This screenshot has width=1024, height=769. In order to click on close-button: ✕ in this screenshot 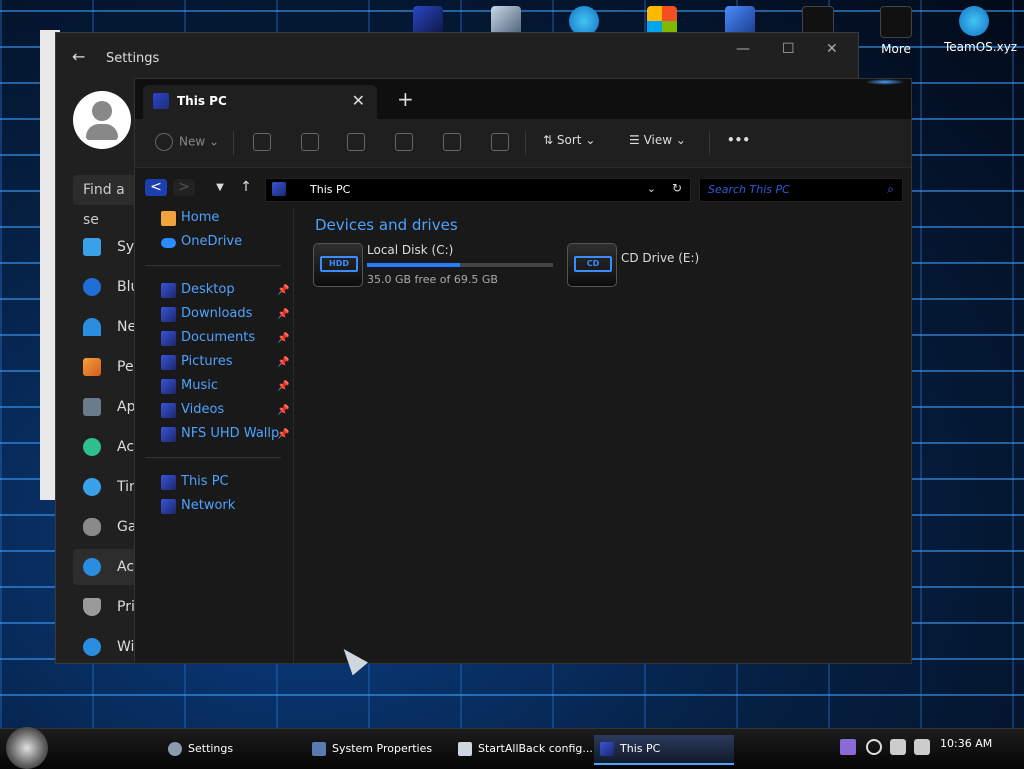, I will do `click(832, 49)`.